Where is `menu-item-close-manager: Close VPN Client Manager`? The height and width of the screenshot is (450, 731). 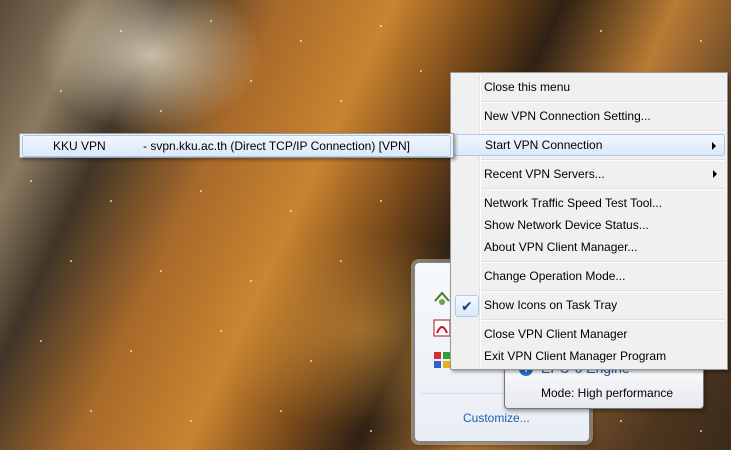
menu-item-close-manager: Close VPN Client Manager is located at coordinates (589, 334).